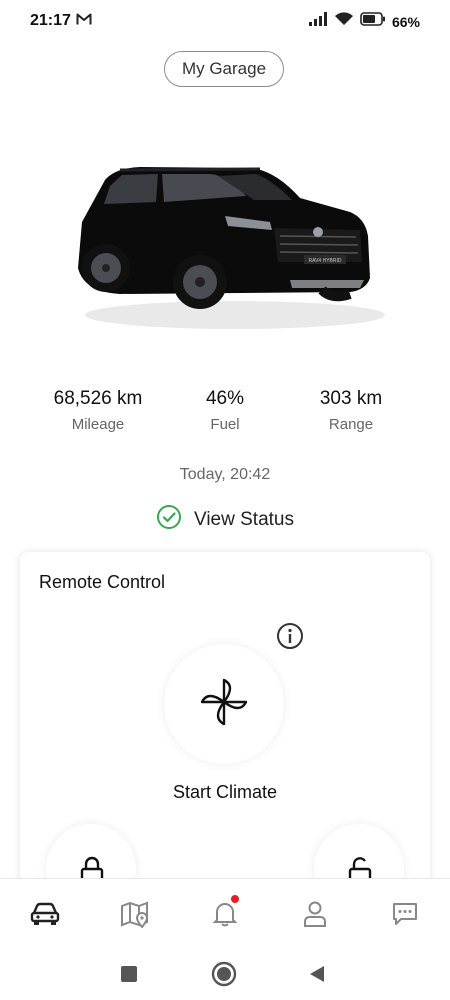  I want to click on mileage-label: Mileage, so click(98, 424).